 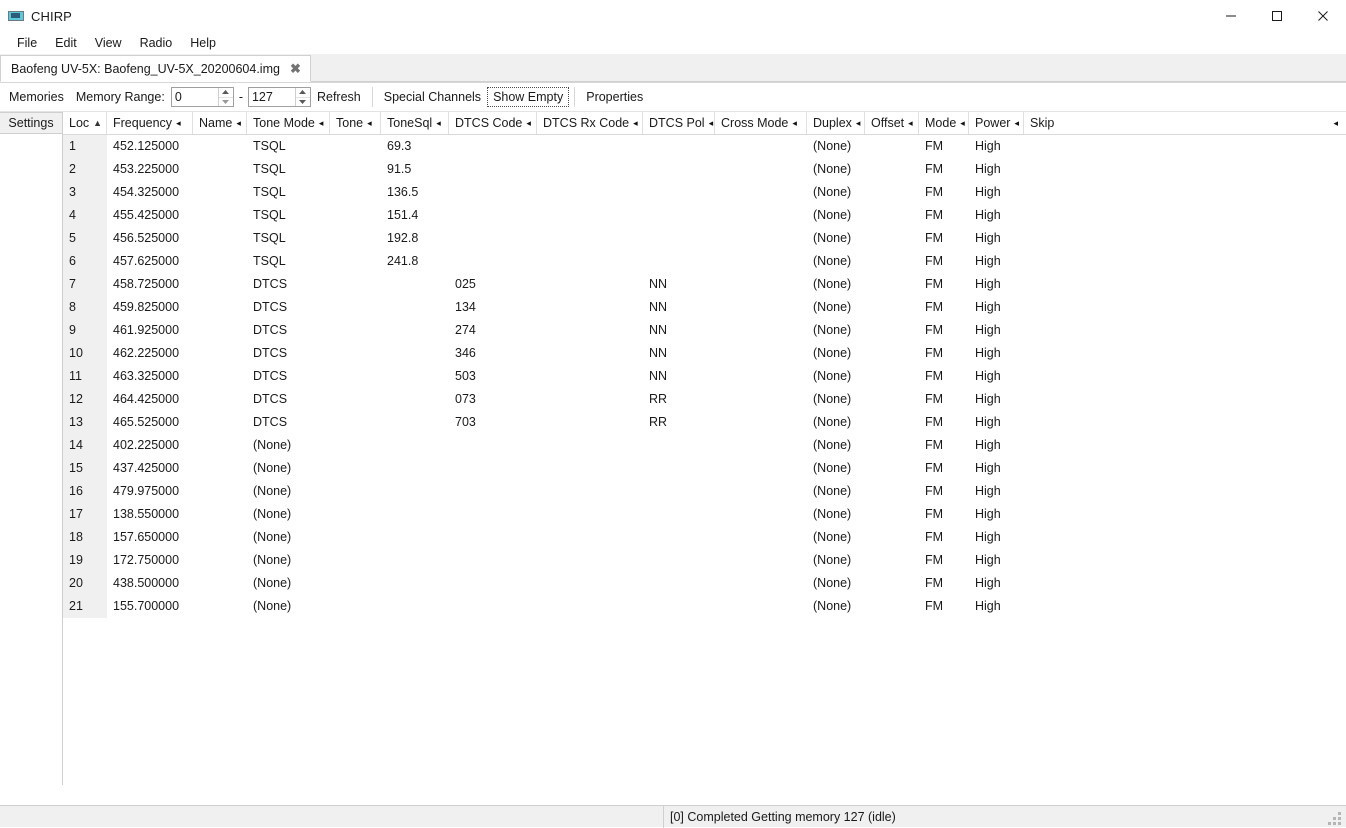 I want to click on cell-frequency: 457.625000, so click(x=150, y=261).